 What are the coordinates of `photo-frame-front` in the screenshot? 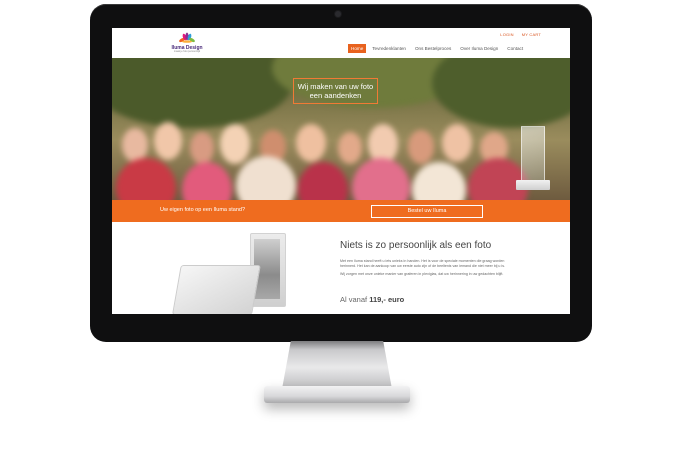 It's located at (216, 289).